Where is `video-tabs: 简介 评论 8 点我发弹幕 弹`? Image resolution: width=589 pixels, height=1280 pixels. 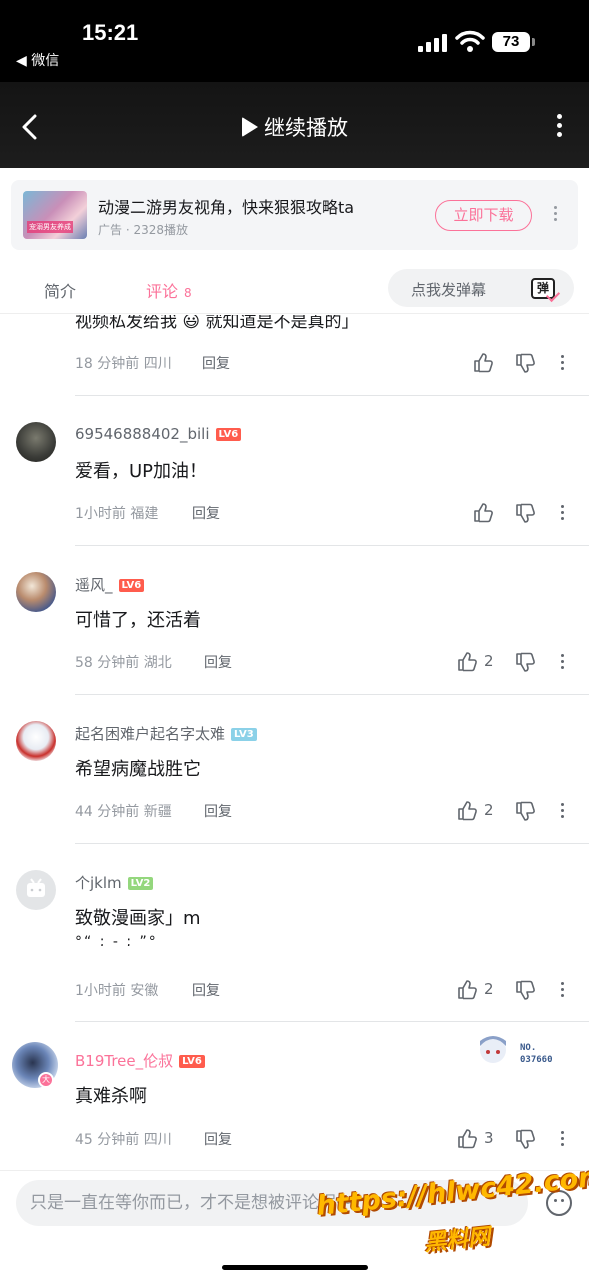 video-tabs: 简介 评论 8 点我发弹幕 弹 is located at coordinates (294, 288).